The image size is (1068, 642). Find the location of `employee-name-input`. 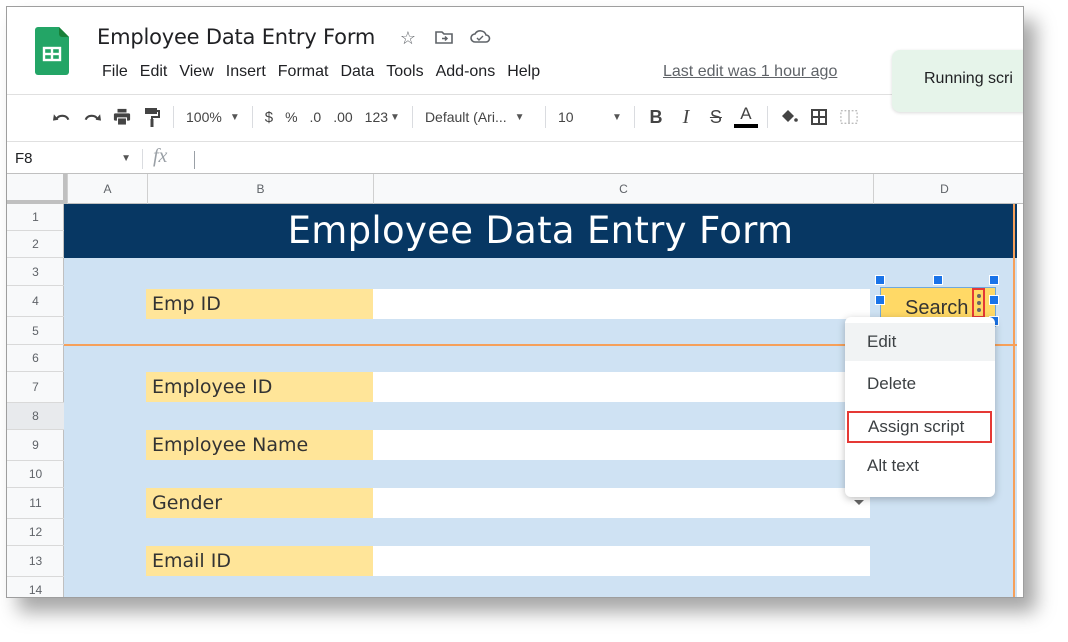

employee-name-input is located at coordinates (621, 445).